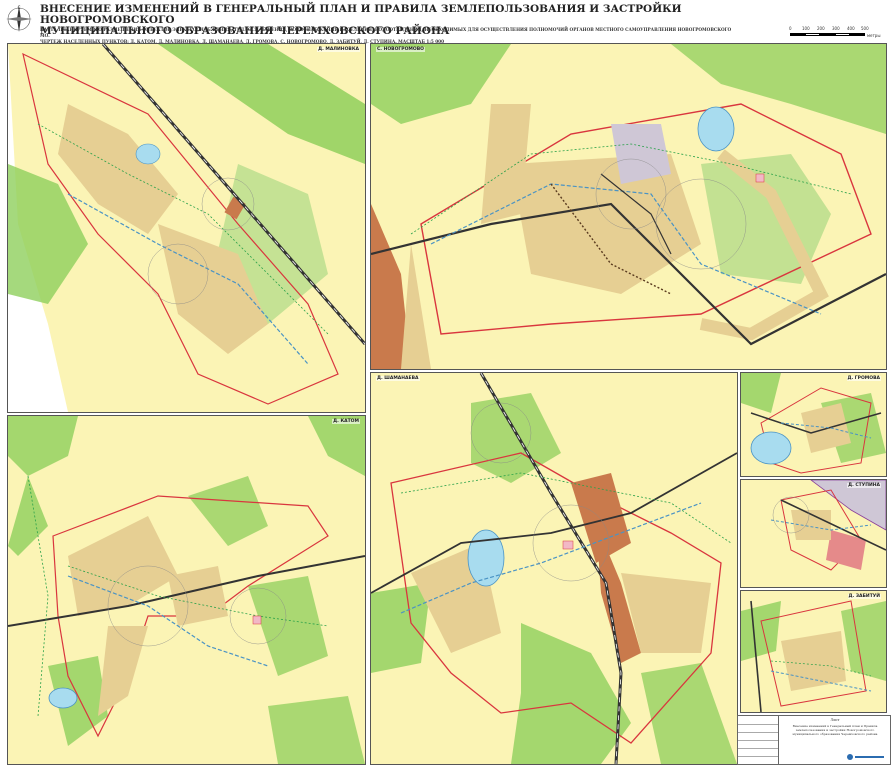 This screenshot has height=768, width=893. I want to click on scale-unit: метры, so click(874, 35).